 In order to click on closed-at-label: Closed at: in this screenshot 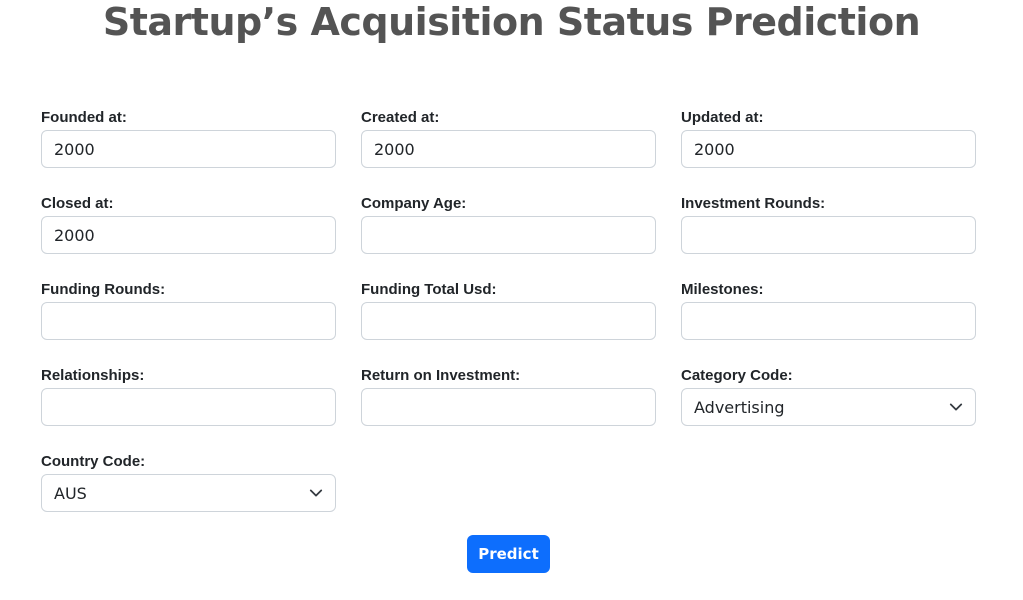, I will do `click(77, 203)`.